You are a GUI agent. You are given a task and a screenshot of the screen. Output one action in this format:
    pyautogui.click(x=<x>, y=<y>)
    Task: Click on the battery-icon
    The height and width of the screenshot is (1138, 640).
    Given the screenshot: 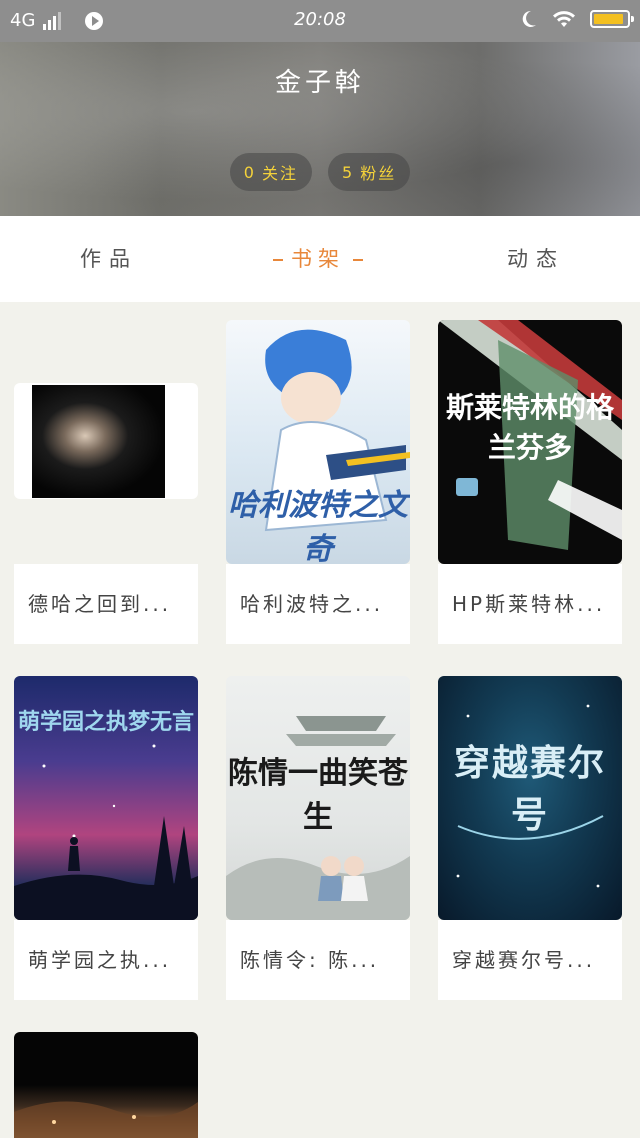 What is the action you would take?
    pyautogui.click(x=612, y=19)
    